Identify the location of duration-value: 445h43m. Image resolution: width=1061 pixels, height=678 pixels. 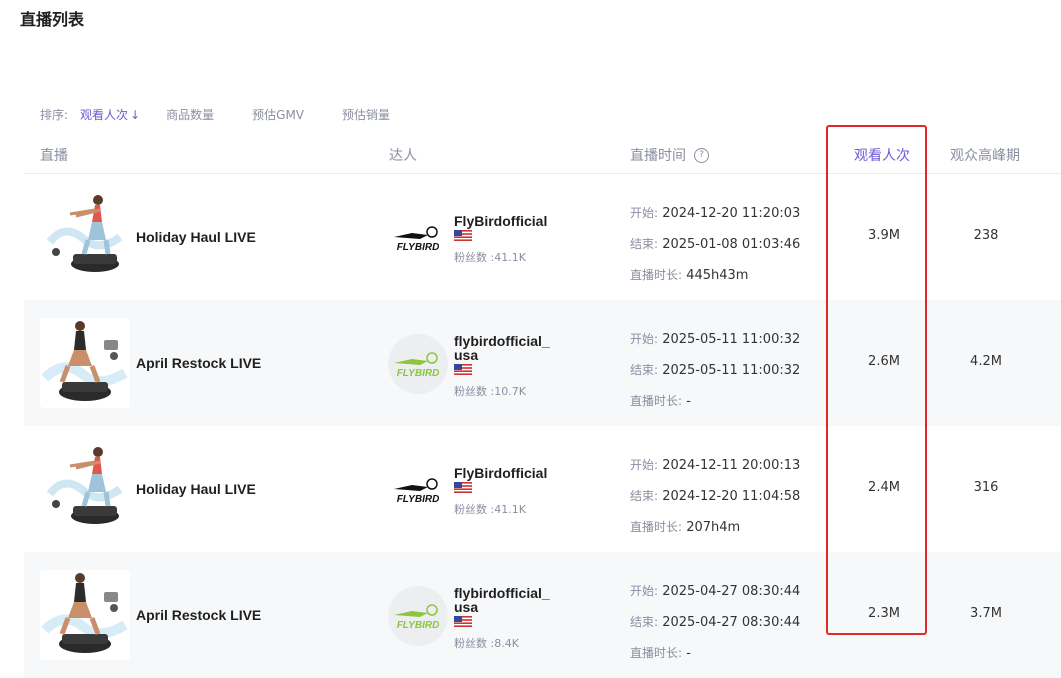
(717, 275).